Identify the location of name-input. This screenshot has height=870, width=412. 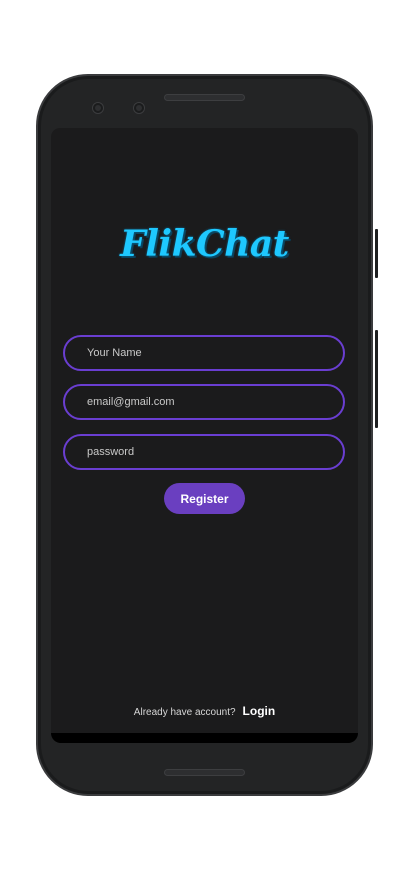
(215, 353).